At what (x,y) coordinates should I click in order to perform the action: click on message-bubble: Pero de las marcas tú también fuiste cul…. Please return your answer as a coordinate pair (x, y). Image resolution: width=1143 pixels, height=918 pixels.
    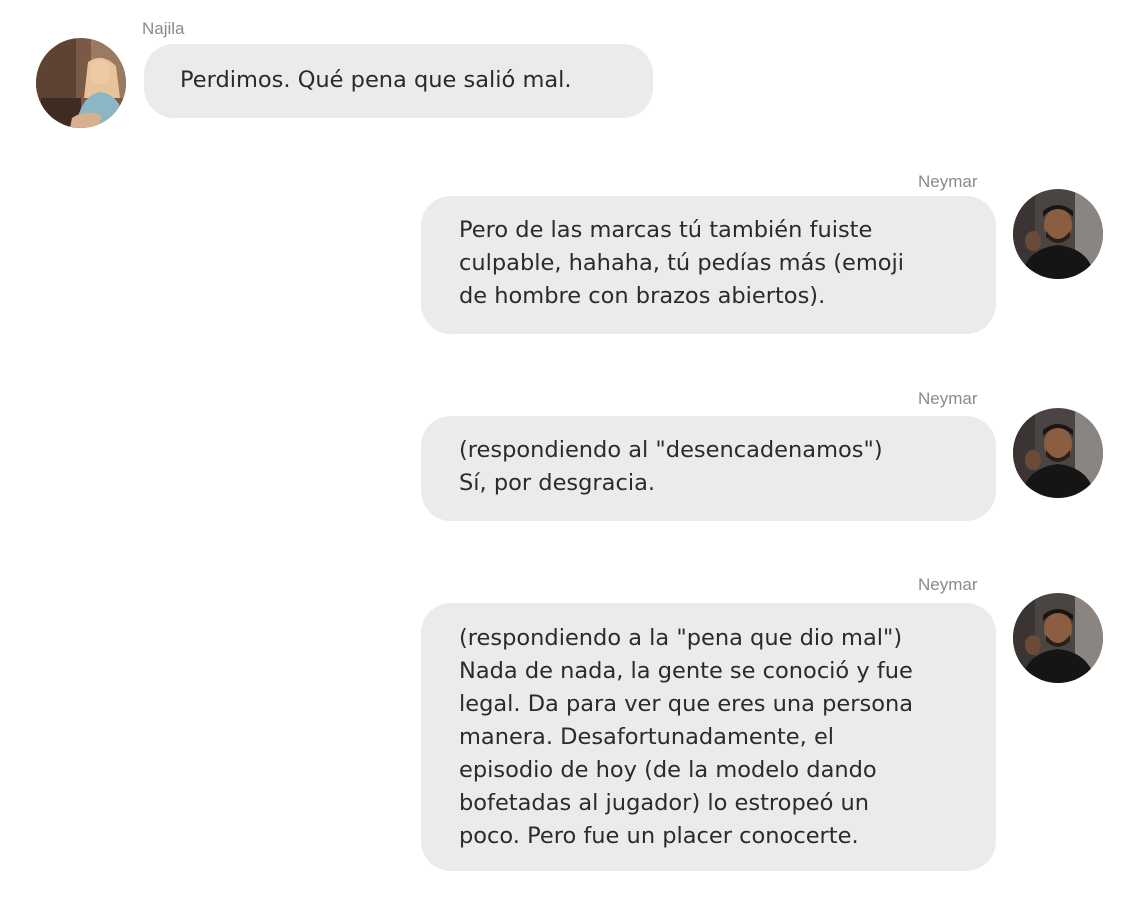
    Looking at the image, I should click on (708, 265).